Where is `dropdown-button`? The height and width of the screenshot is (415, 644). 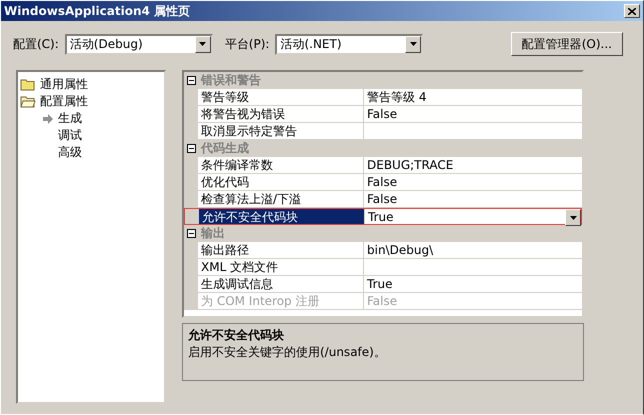 dropdown-button is located at coordinates (573, 217).